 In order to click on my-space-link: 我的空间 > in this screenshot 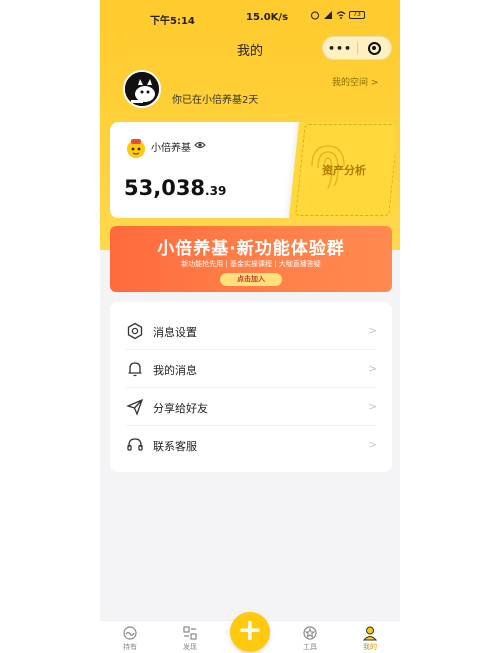, I will do `click(355, 81)`.